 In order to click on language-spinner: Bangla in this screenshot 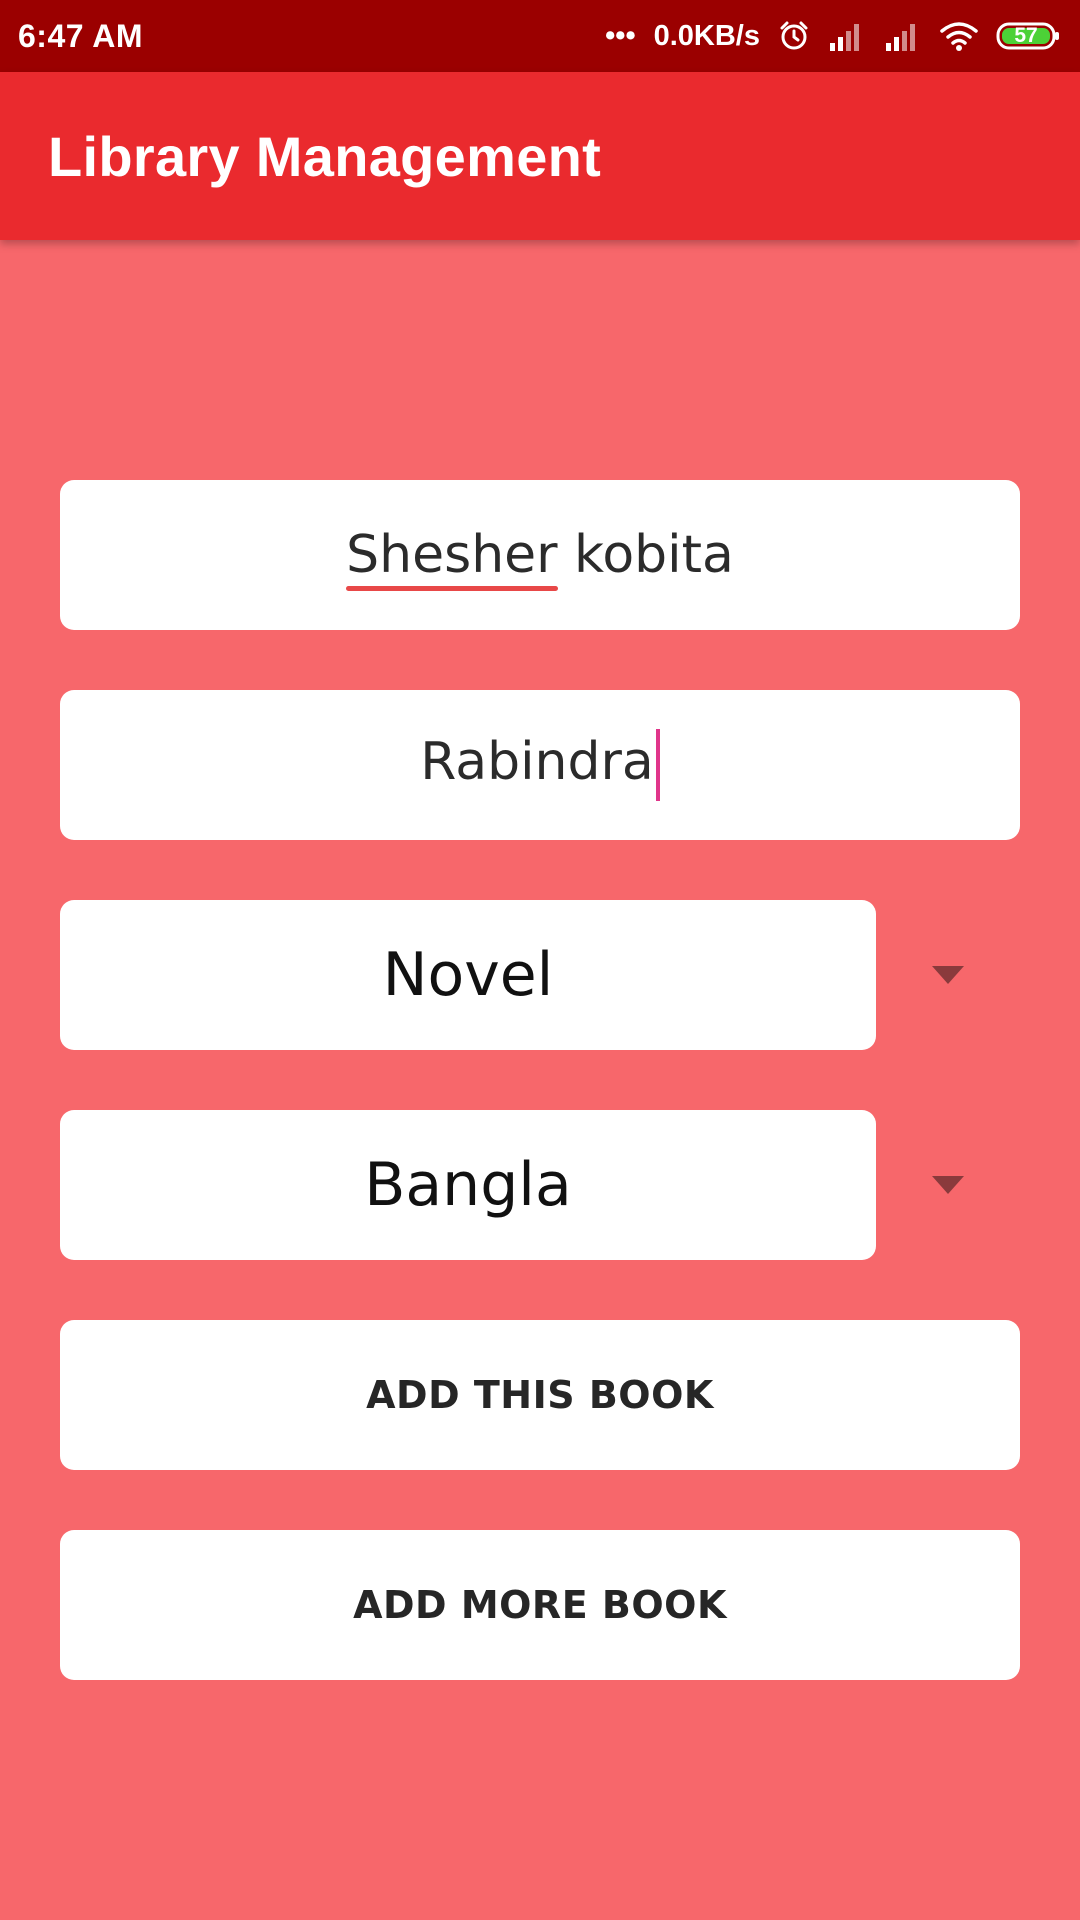, I will do `click(468, 1185)`.